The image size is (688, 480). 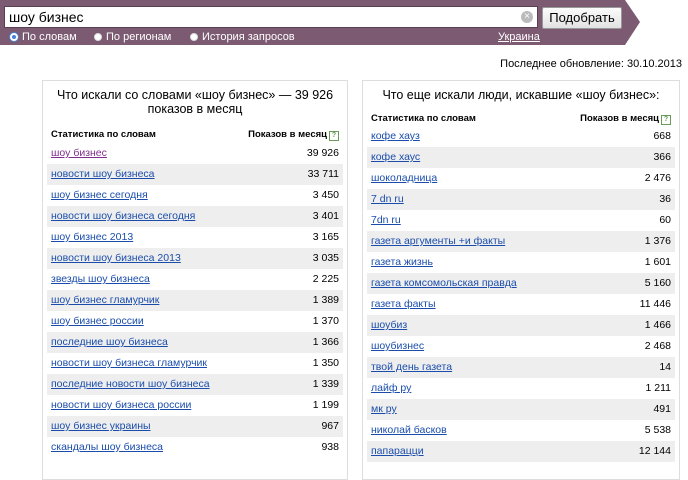 I want to click on phrase-link: новости шоу бизнеса, so click(x=103, y=174).